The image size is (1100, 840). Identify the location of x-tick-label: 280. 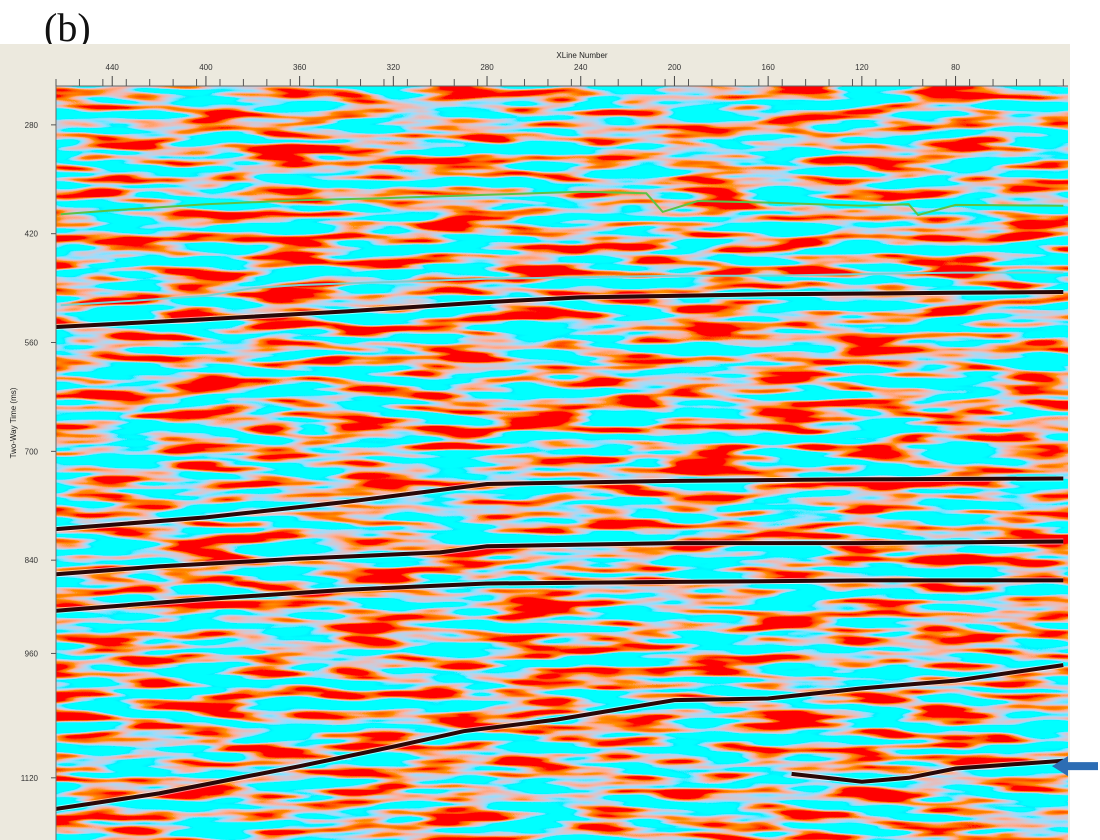
(487, 67).